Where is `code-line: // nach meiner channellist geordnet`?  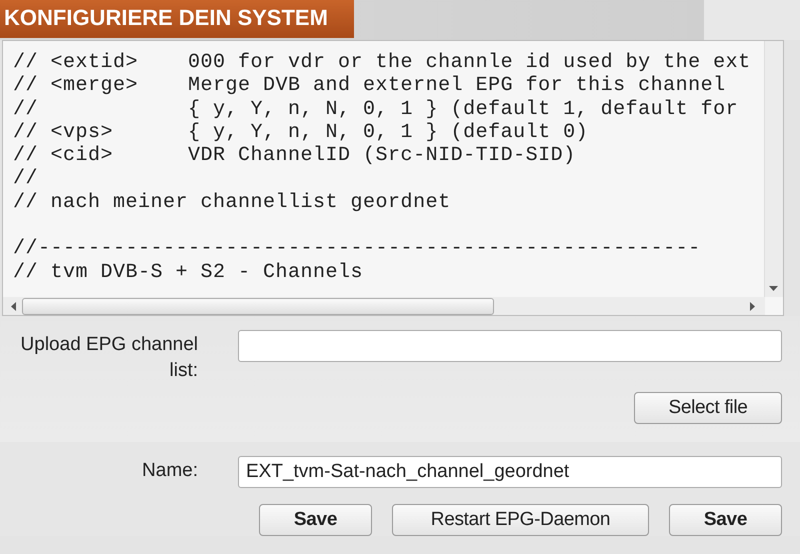 code-line: // nach meiner channellist geordnet is located at coordinates (232, 202).